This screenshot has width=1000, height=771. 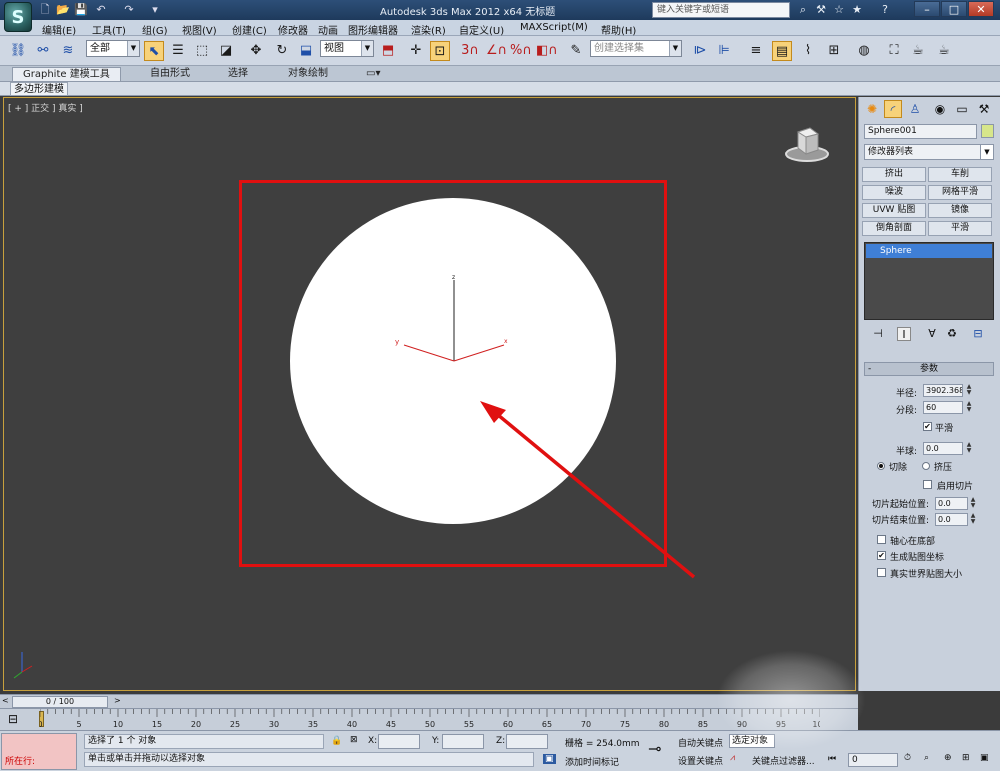 I want to click on zoom-extents-icon: ⊞, so click(x=966, y=758).